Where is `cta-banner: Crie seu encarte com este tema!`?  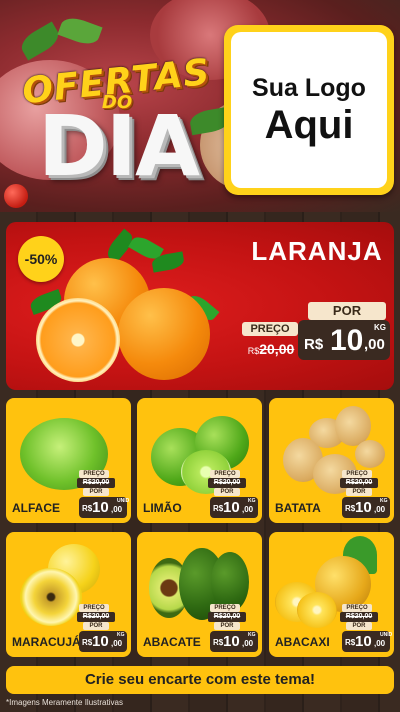
cta-banner: Crie seu encarte com este tema! is located at coordinates (200, 680).